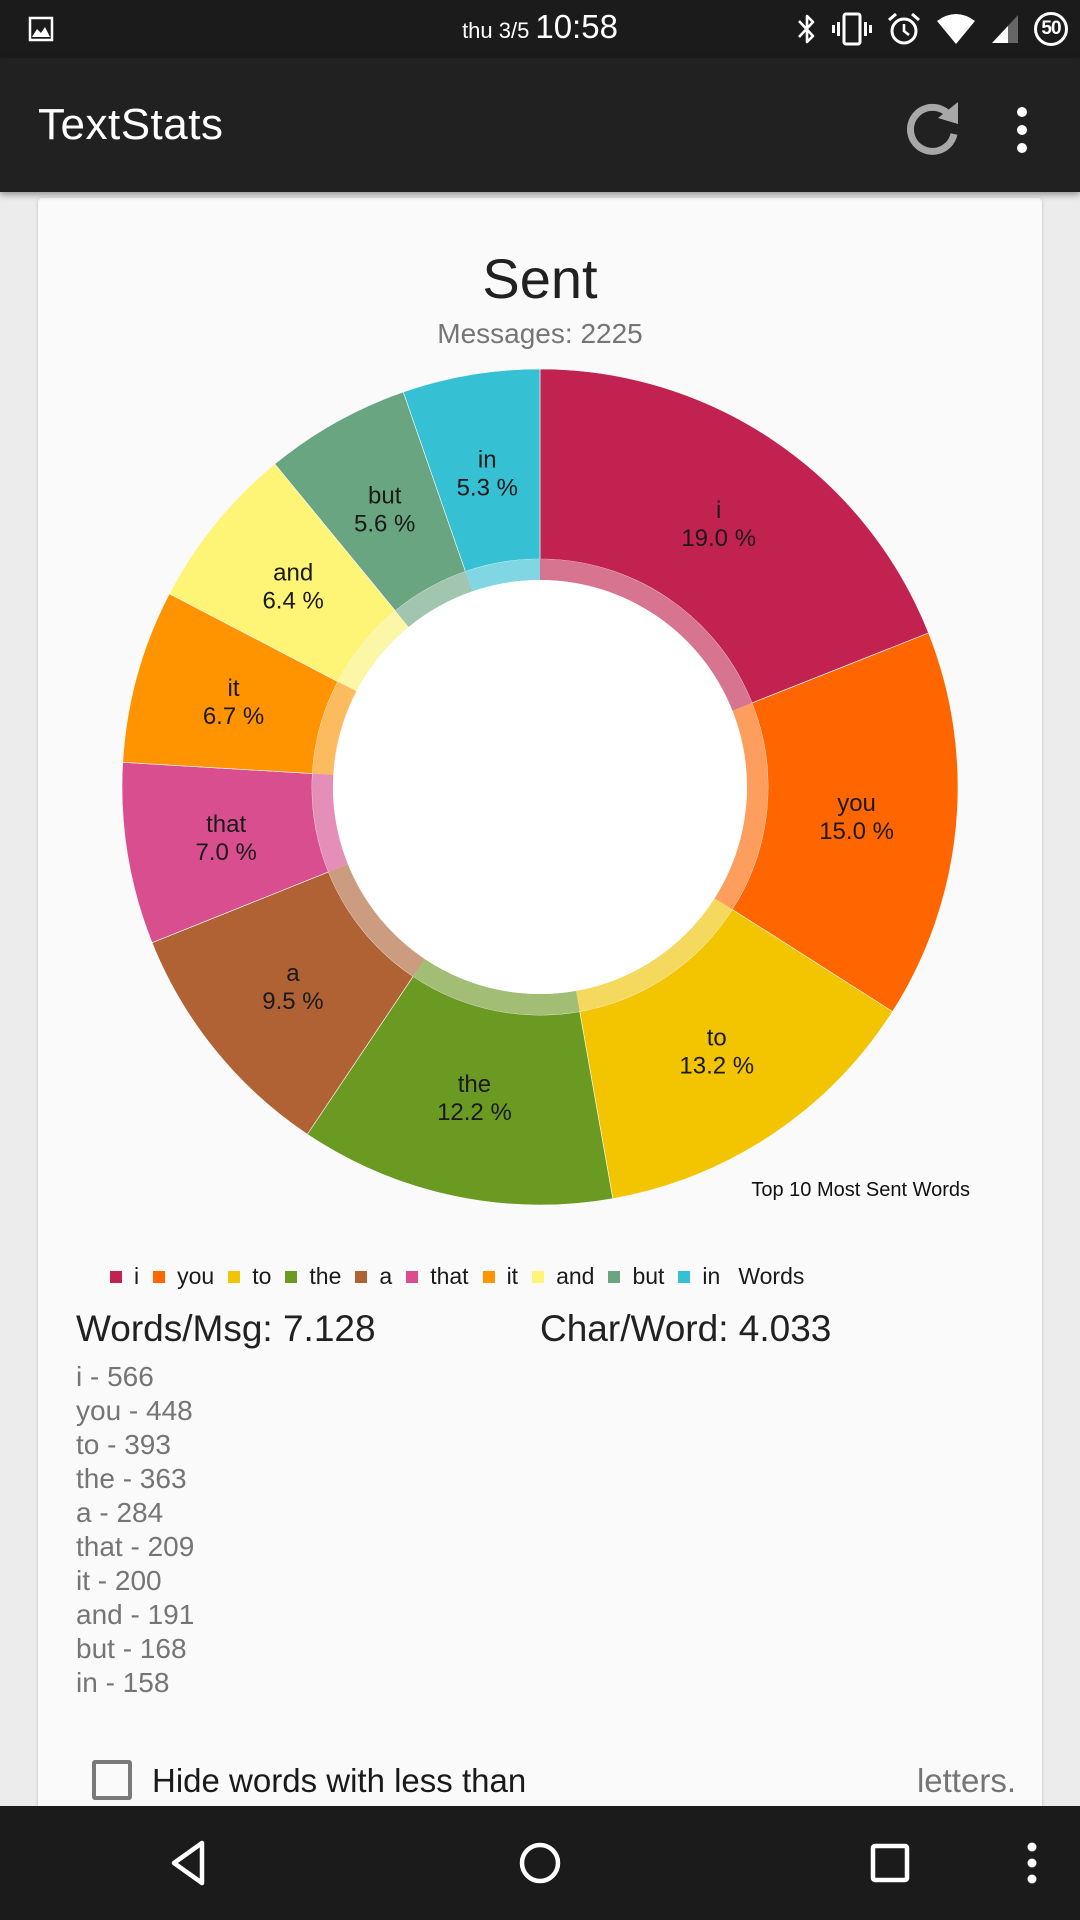 This screenshot has width=1080, height=1920. What do you see at coordinates (771, 1276) in the screenshot?
I see `legend-title: Words` at bounding box center [771, 1276].